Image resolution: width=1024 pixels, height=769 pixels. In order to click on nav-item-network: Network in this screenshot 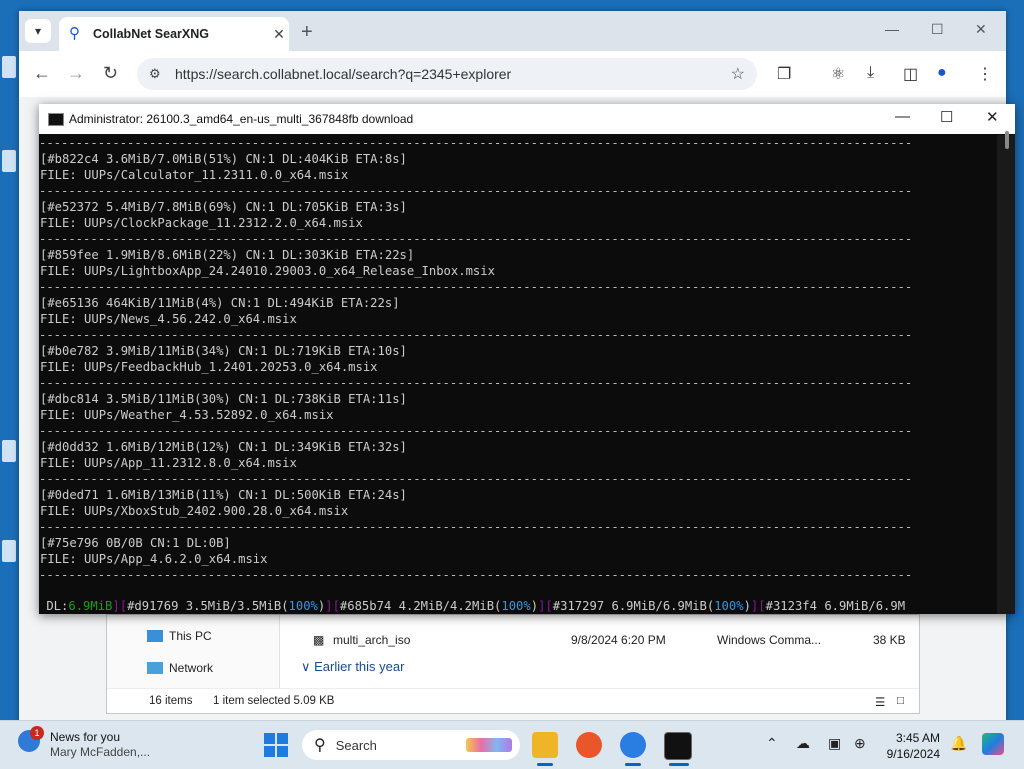, I will do `click(180, 668)`.